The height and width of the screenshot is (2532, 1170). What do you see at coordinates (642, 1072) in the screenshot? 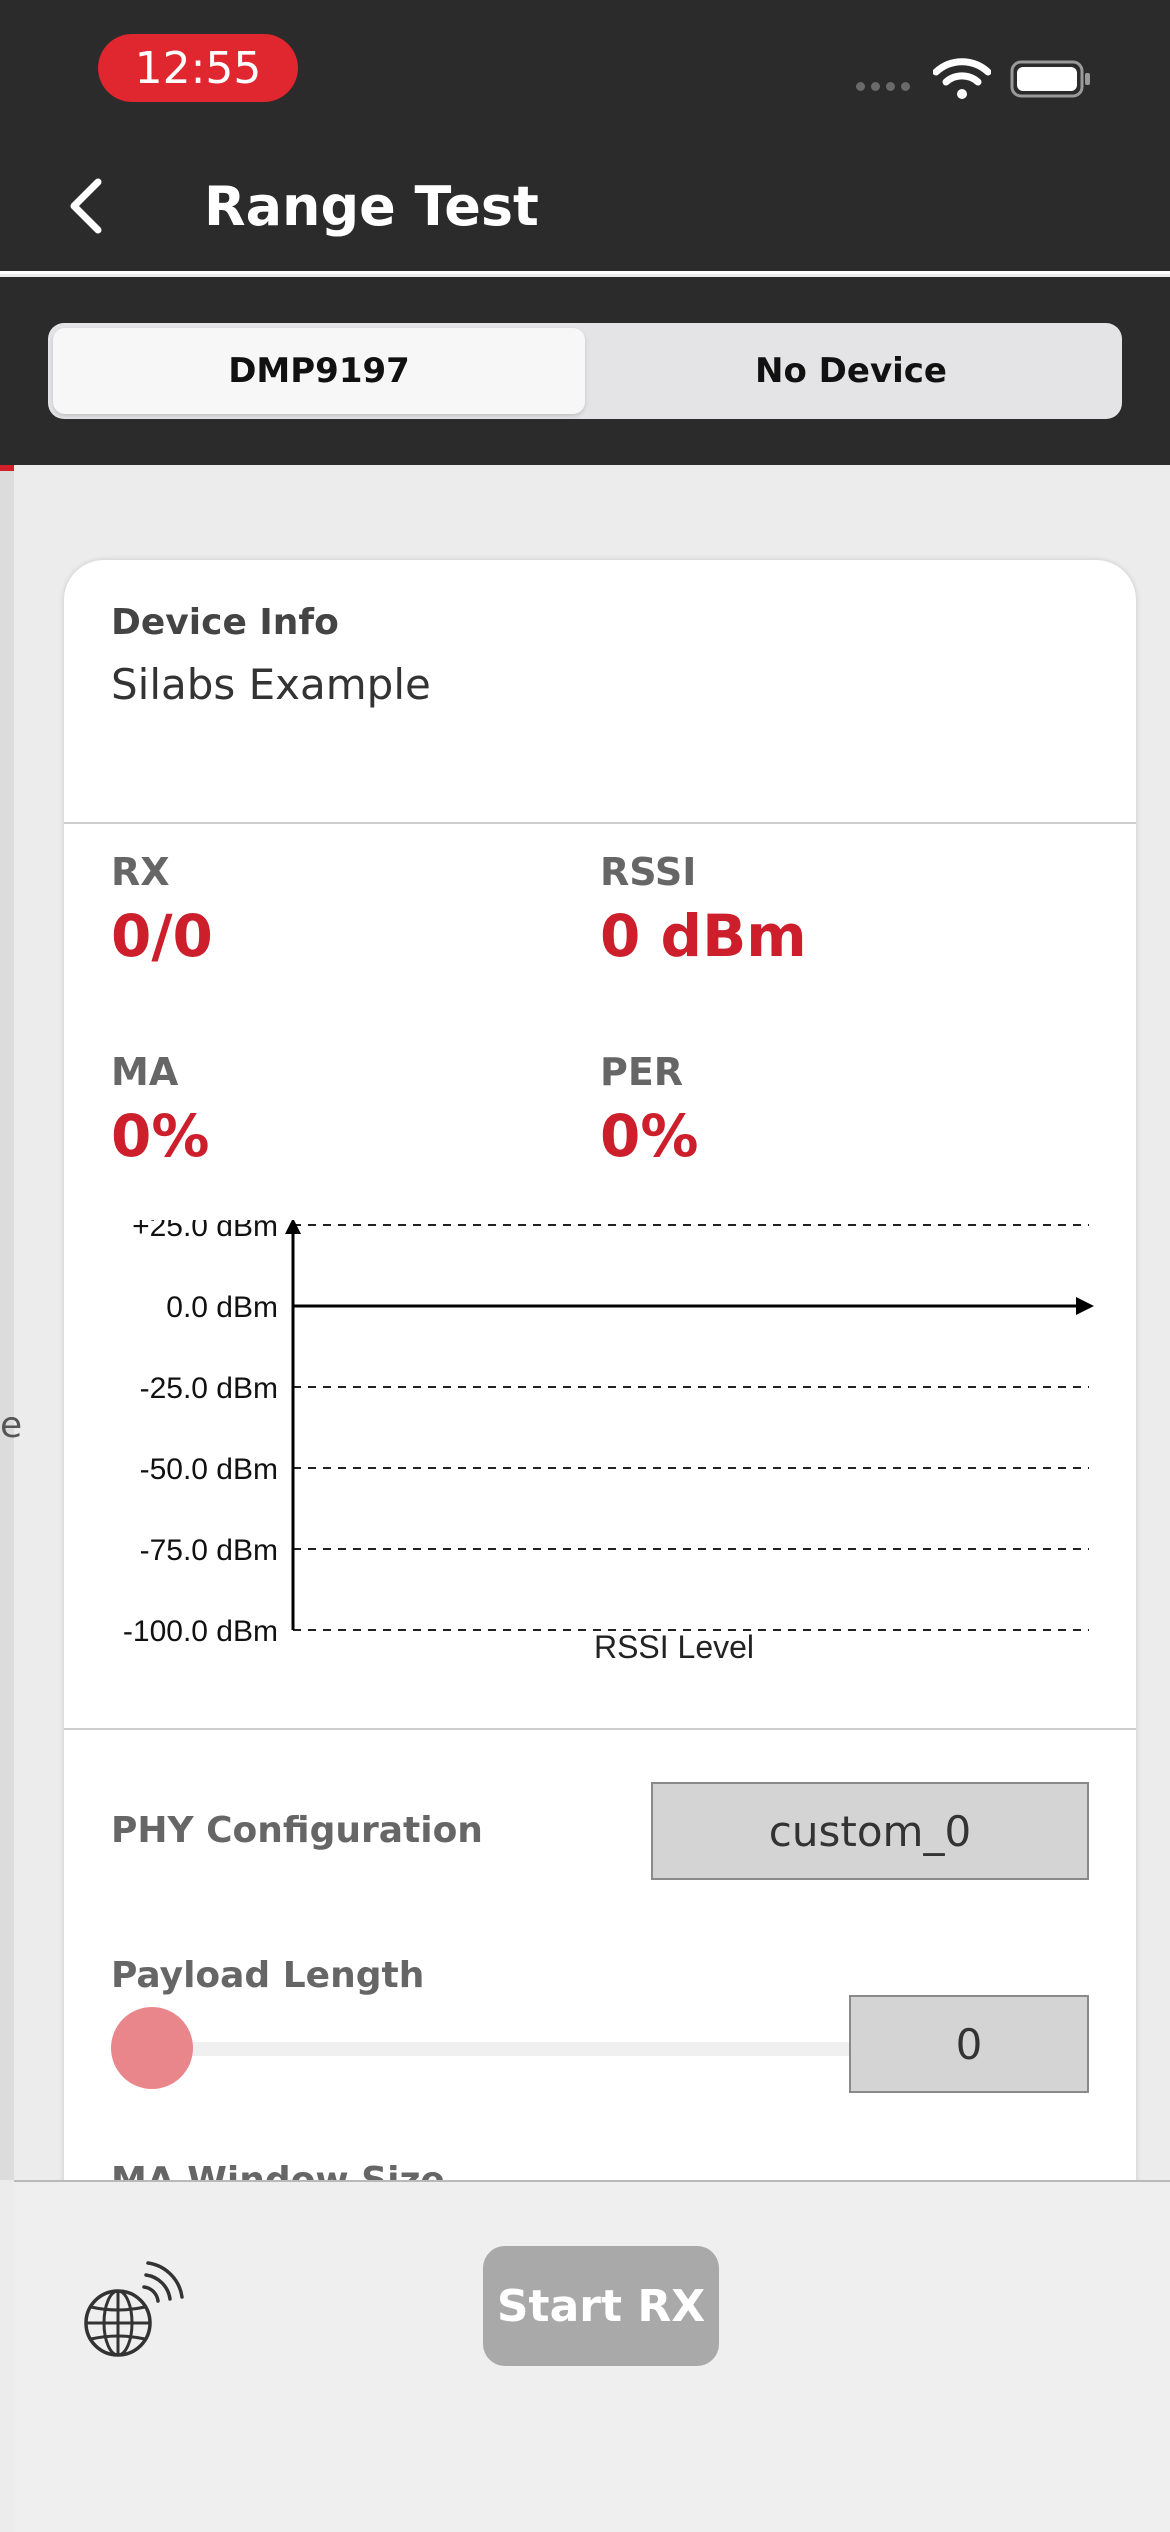
I see `per-label: PER` at bounding box center [642, 1072].